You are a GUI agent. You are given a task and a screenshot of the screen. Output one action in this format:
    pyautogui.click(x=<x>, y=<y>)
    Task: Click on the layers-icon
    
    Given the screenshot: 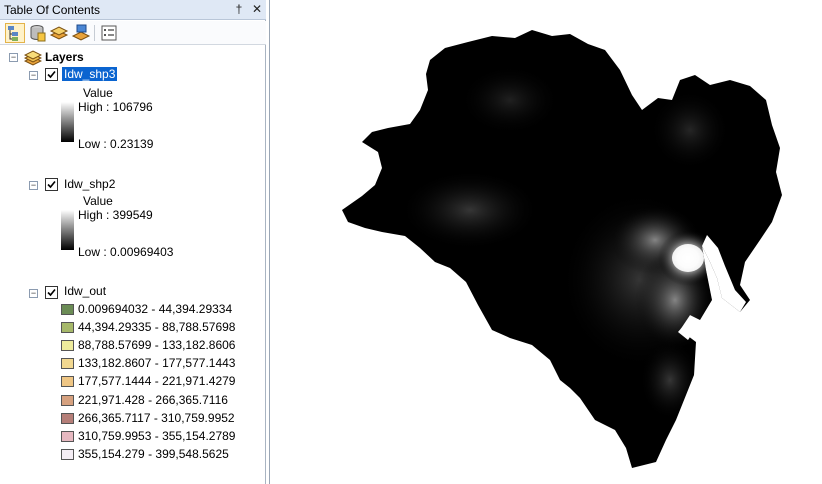 What is the action you would take?
    pyautogui.click(x=33, y=59)
    